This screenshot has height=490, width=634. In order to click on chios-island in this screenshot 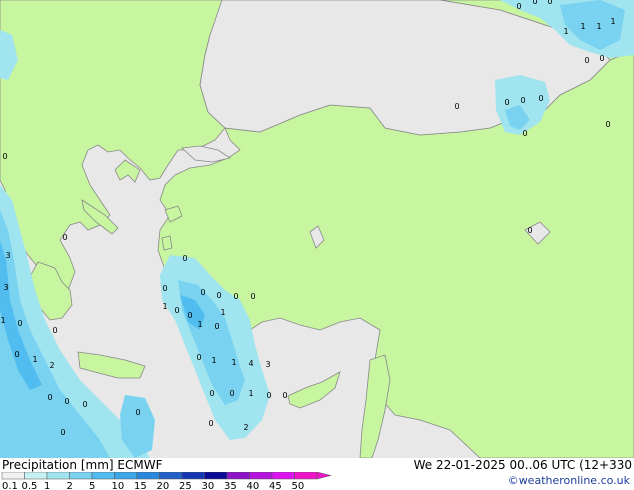, I will do `click(167, 243)`.